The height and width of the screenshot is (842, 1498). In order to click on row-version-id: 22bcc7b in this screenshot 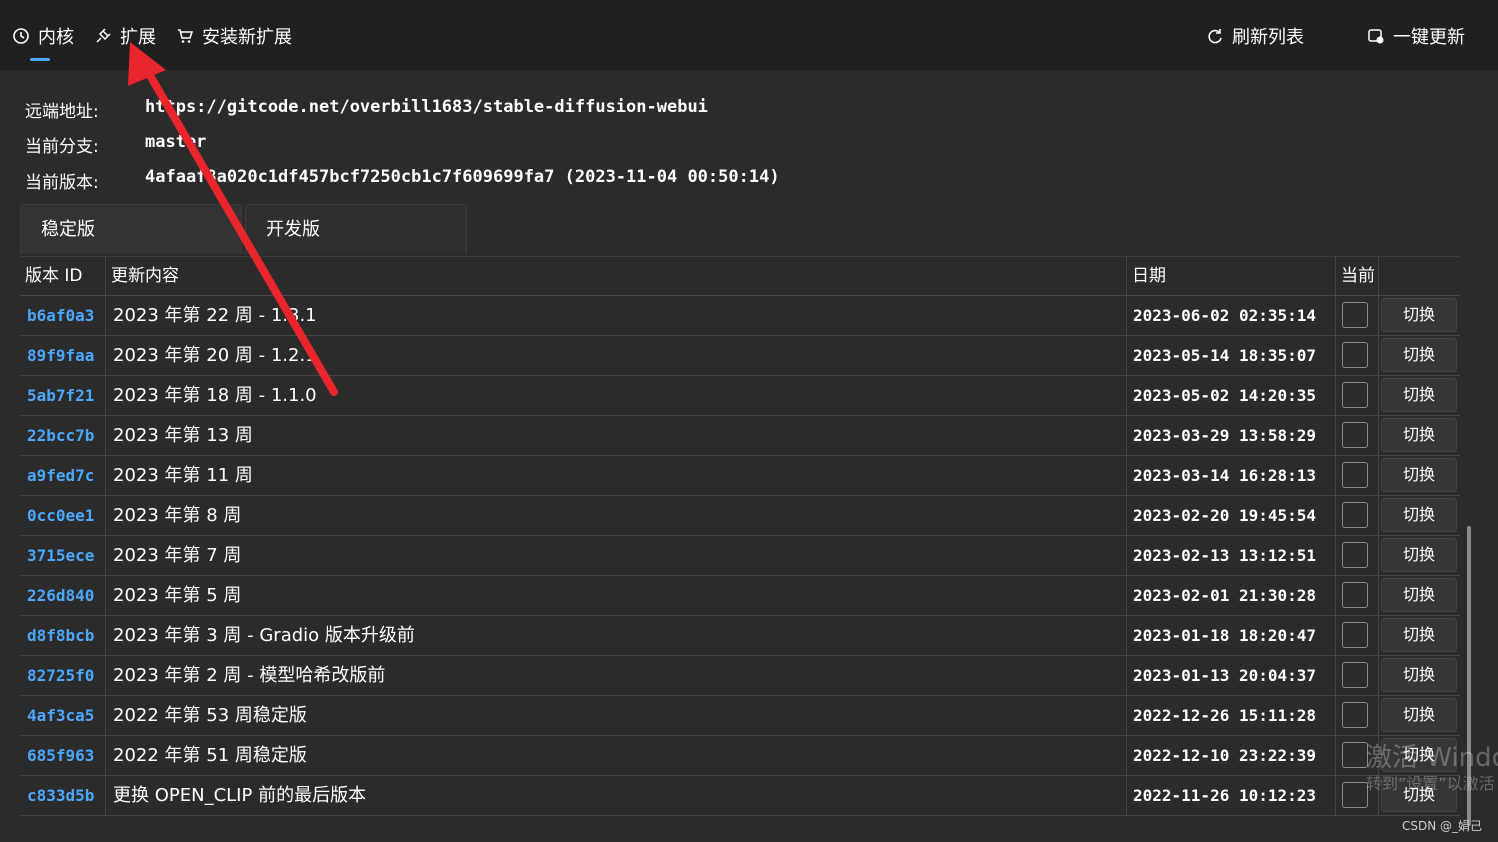, I will do `click(63, 435)`.